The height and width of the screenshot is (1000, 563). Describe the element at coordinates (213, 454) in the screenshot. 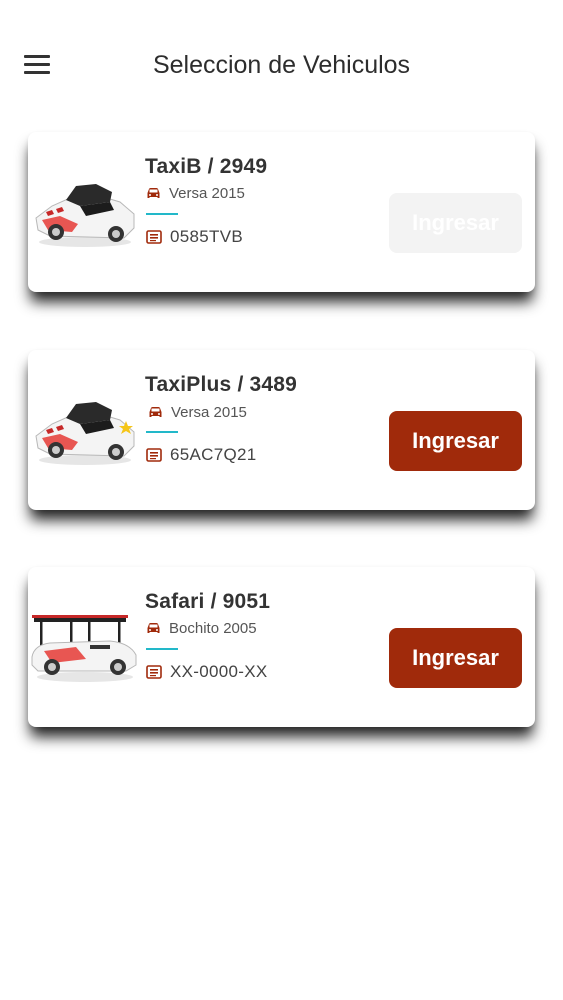

I see `vehicle-plate: 65AC7Q21` at that location.